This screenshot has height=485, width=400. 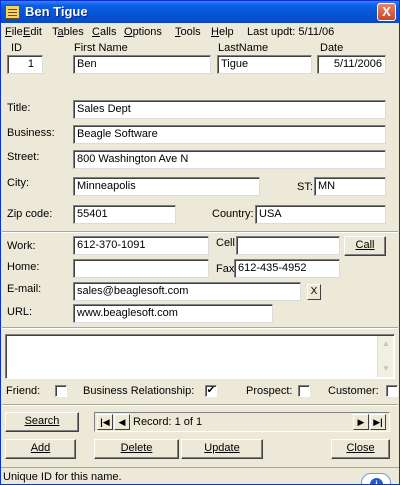 What do you see at coordinates (291, 32) in the screenshot?
I see `last-update-text: Last updt: 5/11/06` at bounding box center [291, 32].